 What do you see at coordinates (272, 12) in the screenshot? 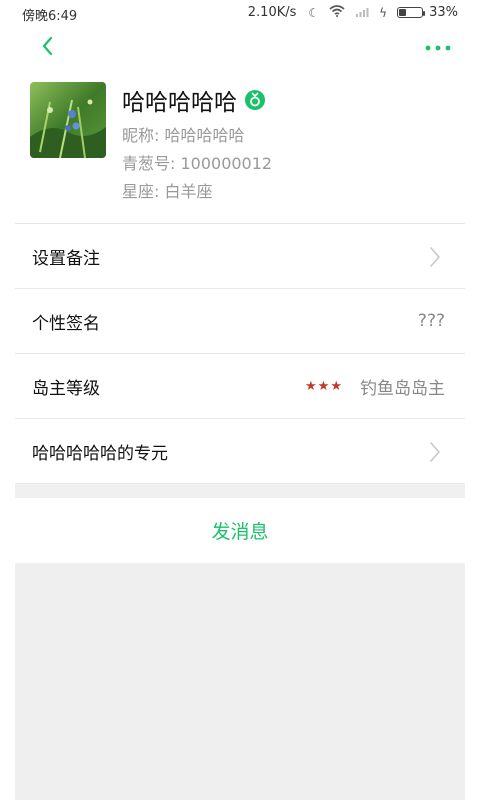
I see `network-speed: 2.10K/s` at bounding box center [272, 12].